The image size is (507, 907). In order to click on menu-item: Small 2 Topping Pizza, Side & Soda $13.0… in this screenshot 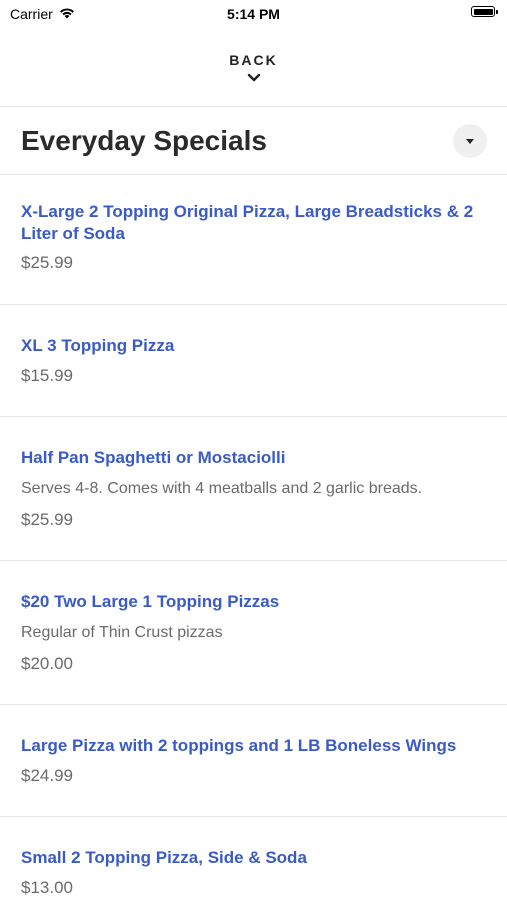, I will do `click(253, 862)`.